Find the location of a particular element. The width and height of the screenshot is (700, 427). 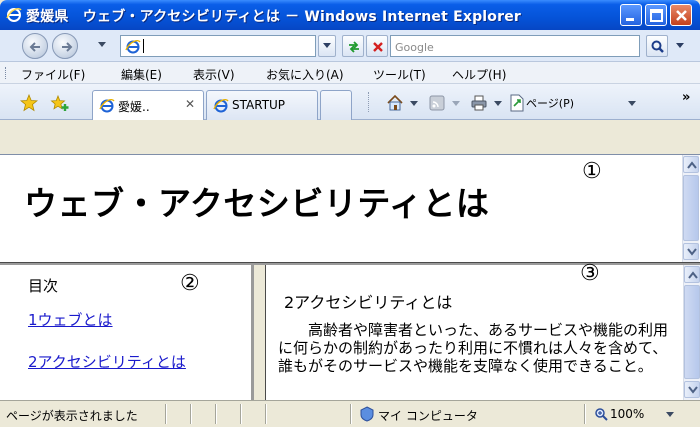

status-message: ページが表示されました is located at coordinates (72, 416).